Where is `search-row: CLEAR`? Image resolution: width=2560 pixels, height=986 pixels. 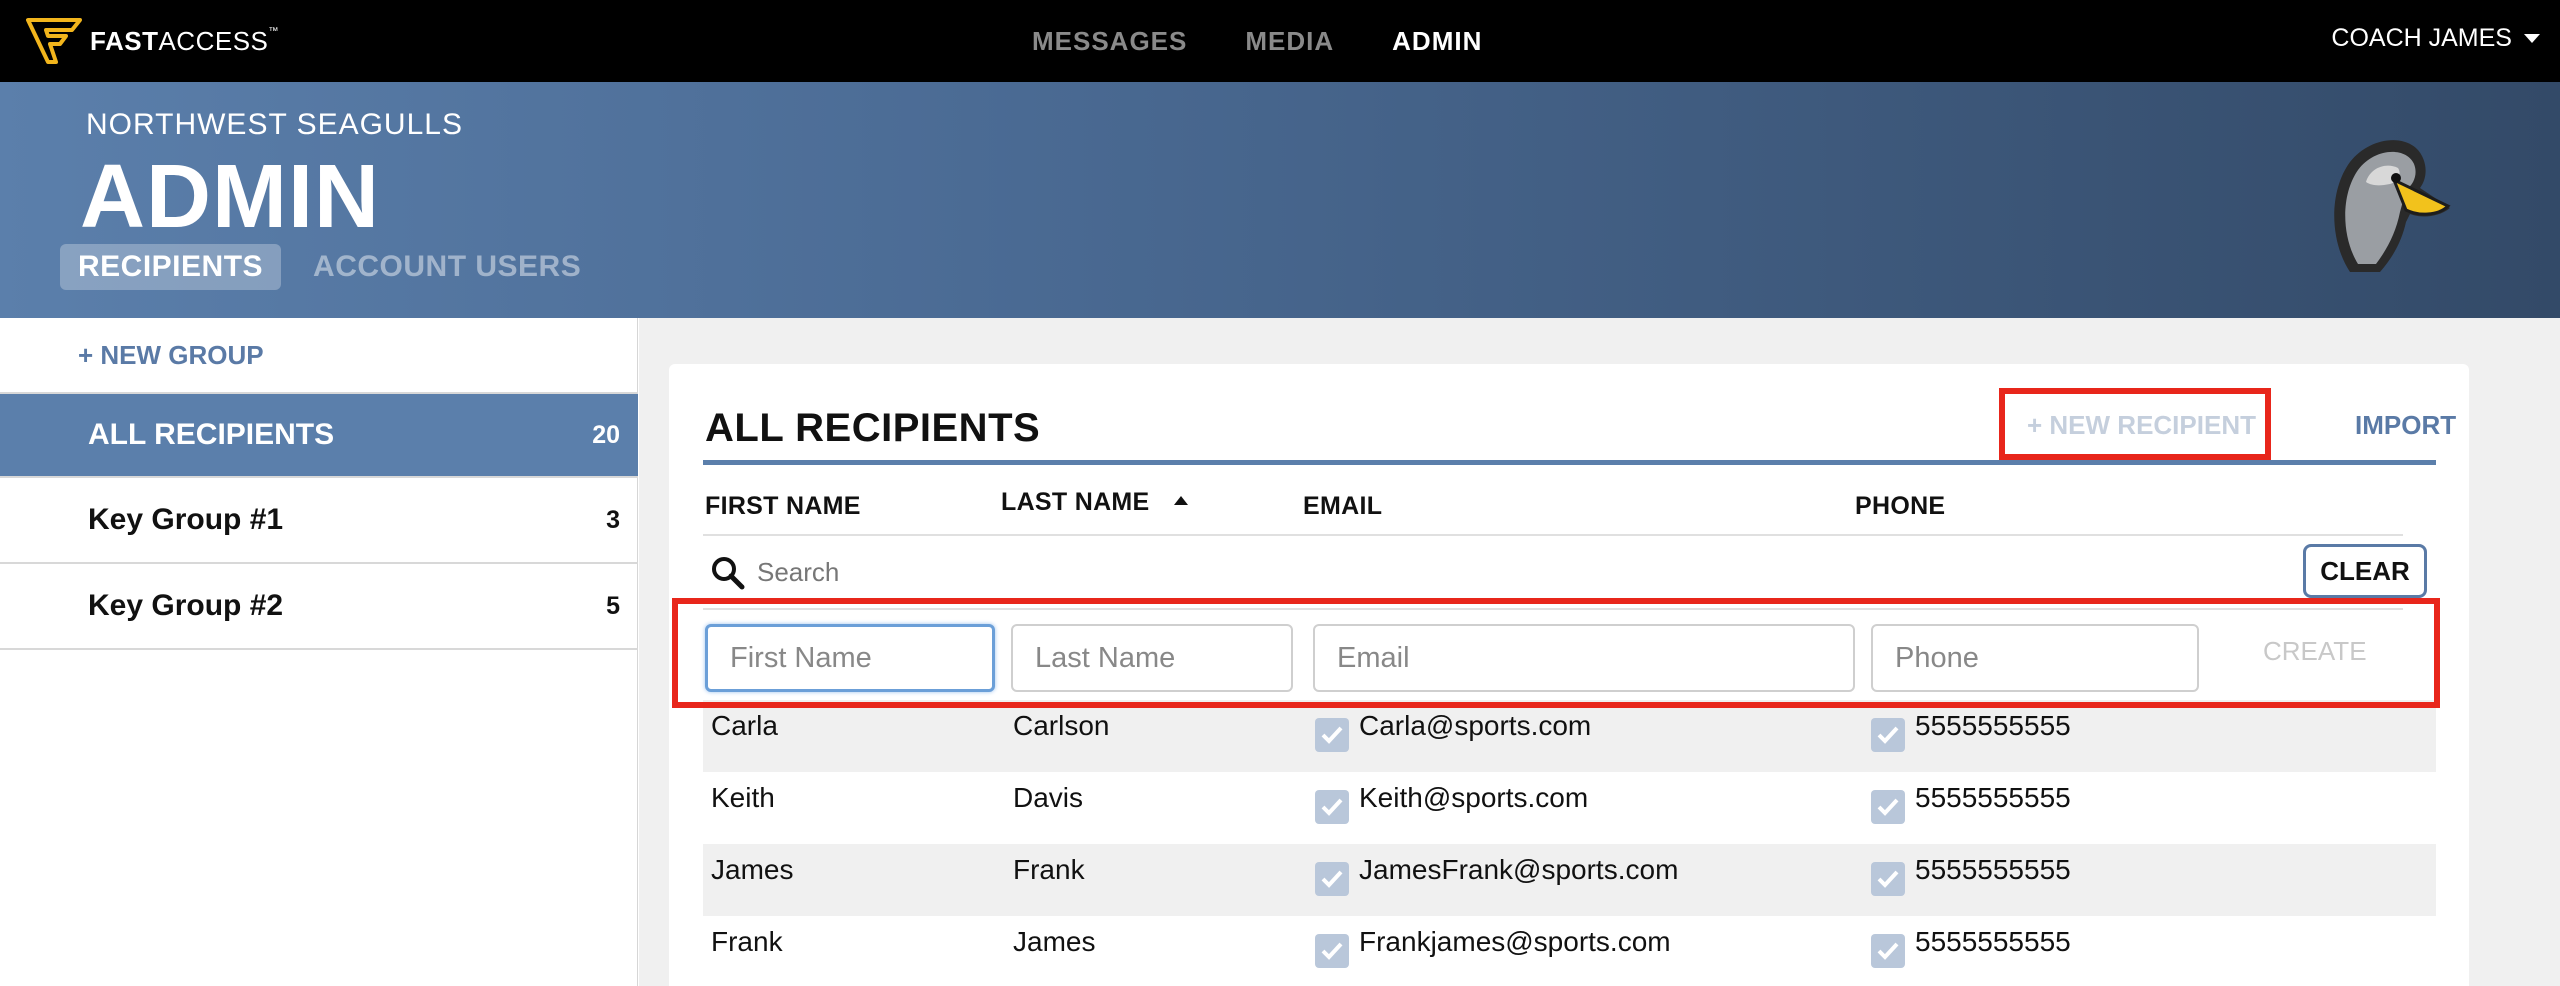 search-row: CLEAR is located at coordinates (1565, 574).